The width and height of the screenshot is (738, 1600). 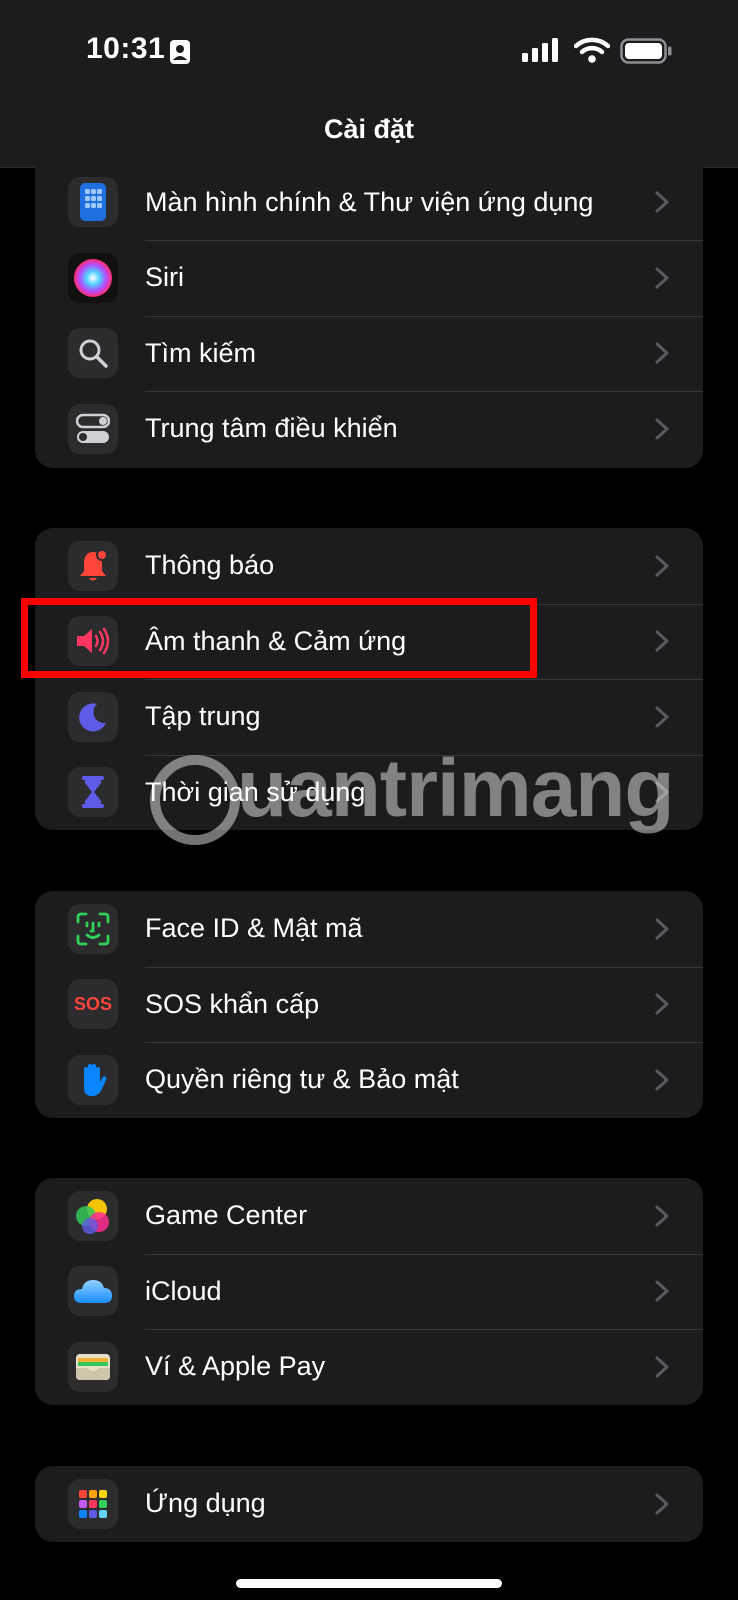 I want to click on notification-bell-icon, so click(x=93, y=565).